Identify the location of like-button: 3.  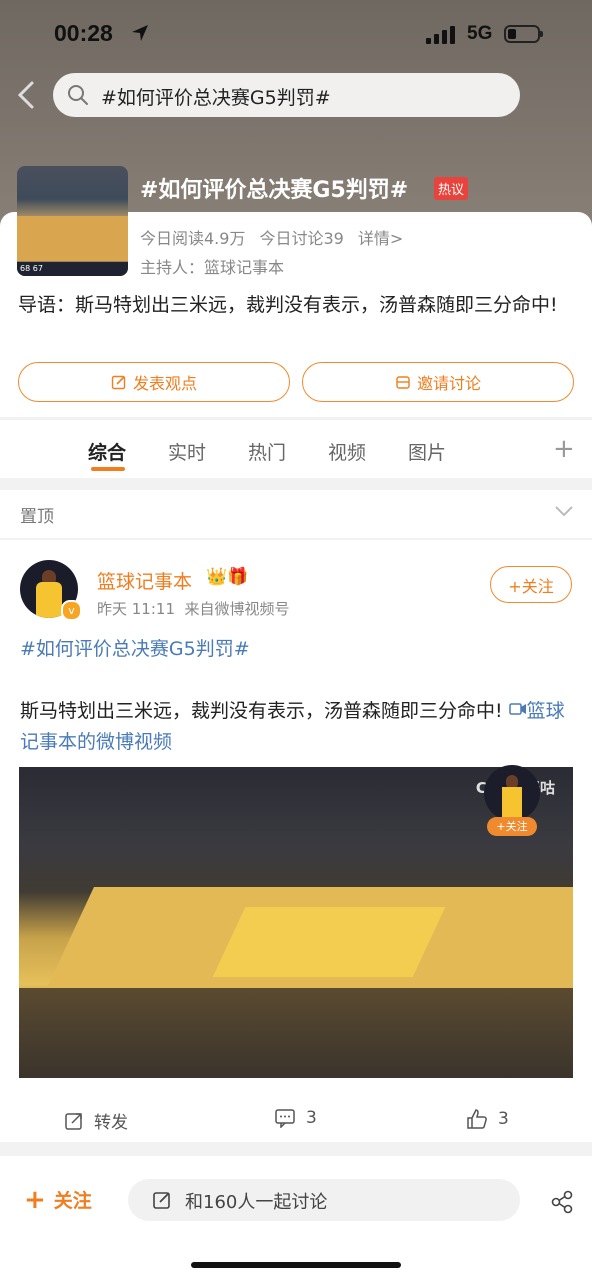
(487, 1119).